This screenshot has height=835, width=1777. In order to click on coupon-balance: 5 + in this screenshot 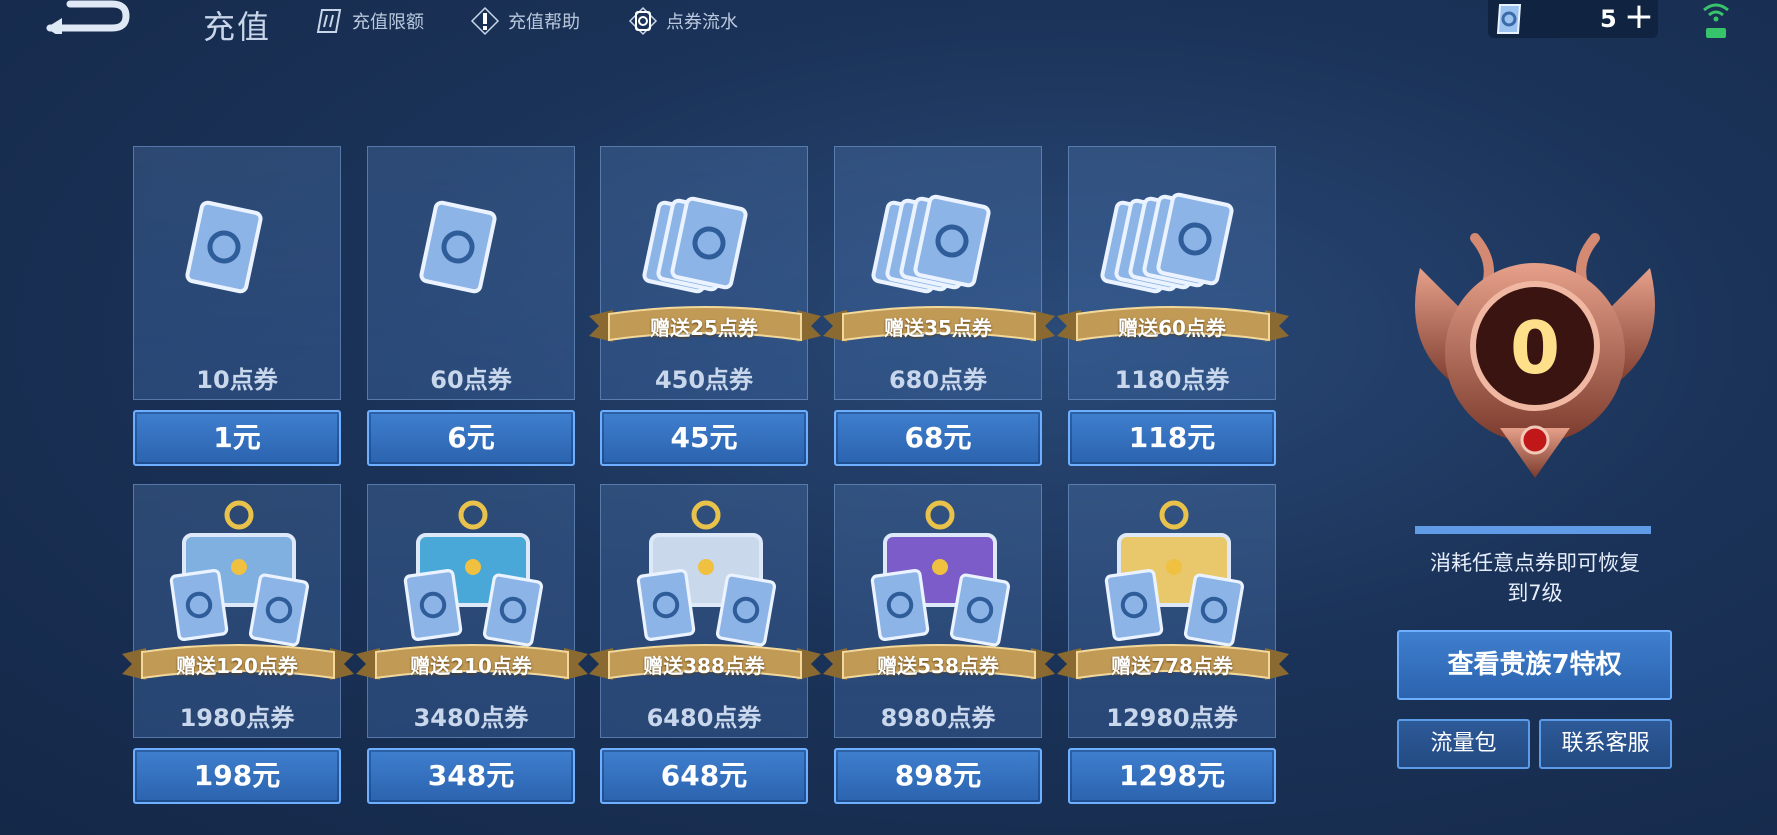, I will do `click(1573, 19)`.